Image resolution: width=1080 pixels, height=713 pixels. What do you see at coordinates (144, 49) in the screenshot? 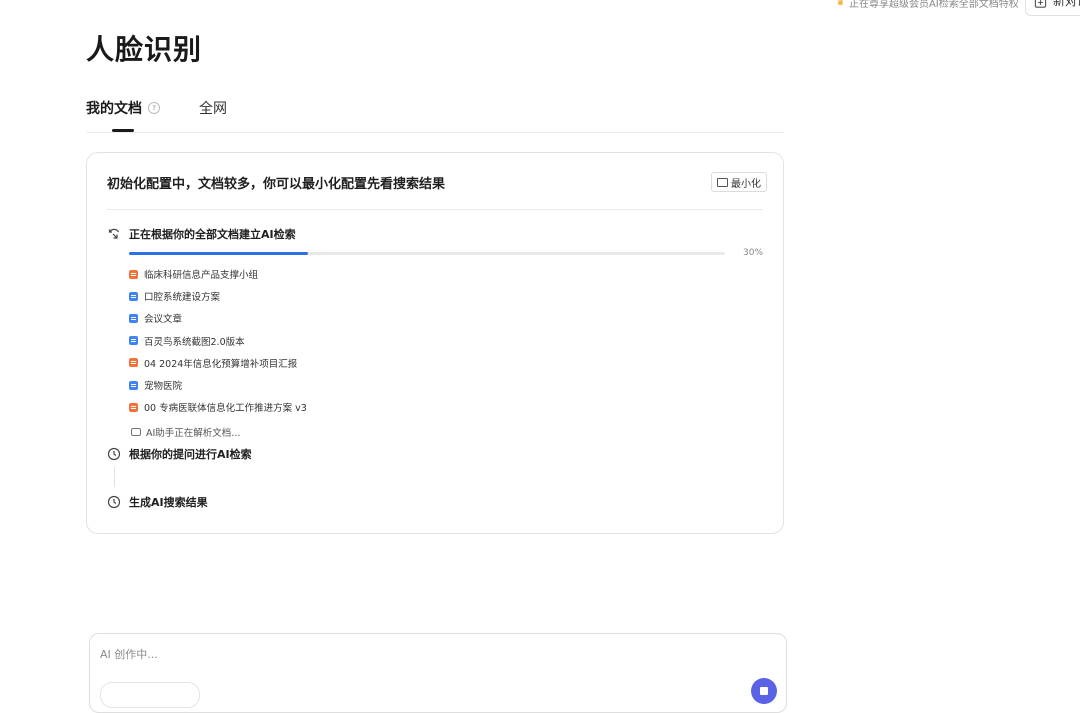
I see `page-title: 人脸识别` at bounding box center [144, 49].